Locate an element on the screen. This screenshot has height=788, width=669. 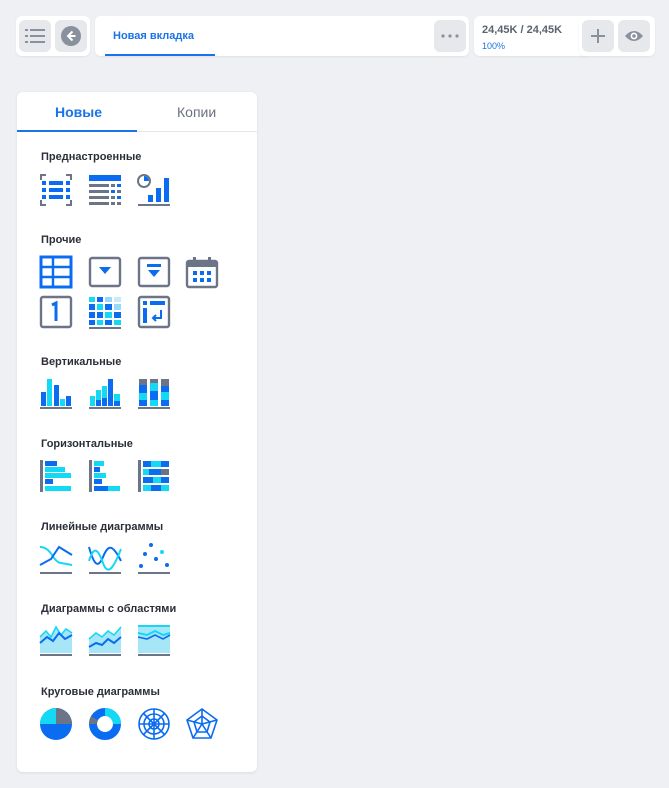
polygon-radar-chart-icon is located at coordinates (202, 724).